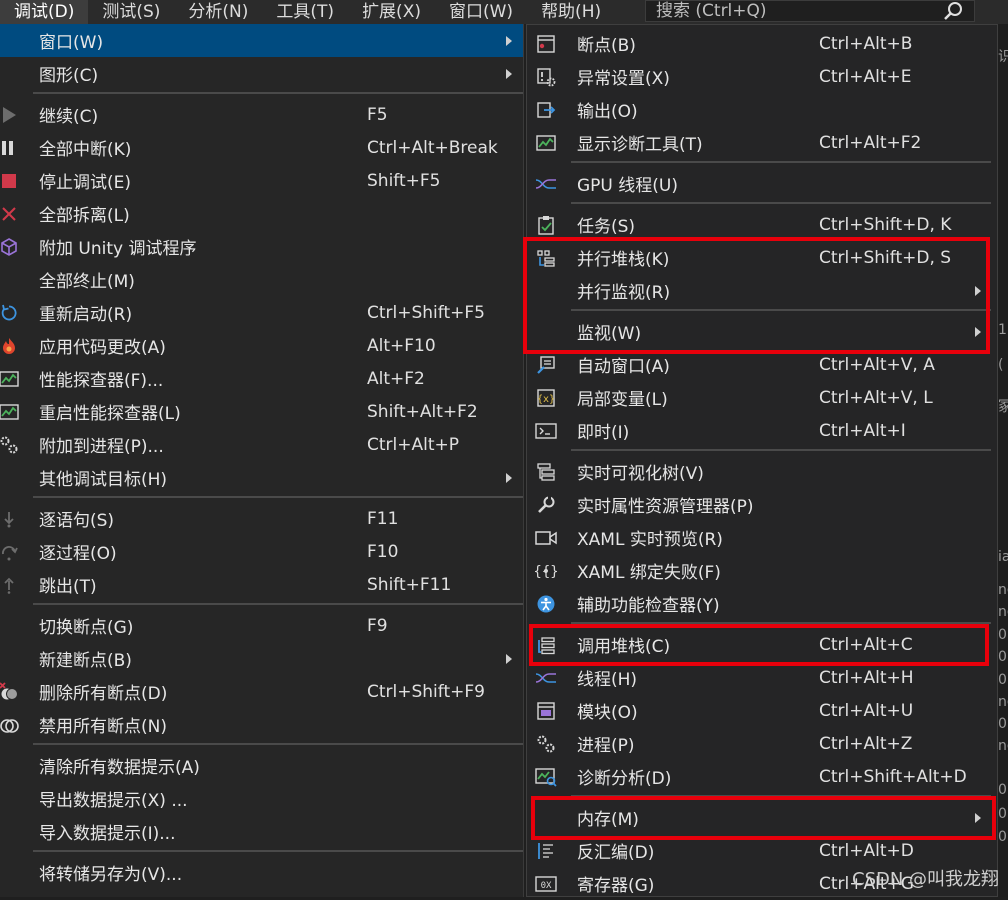  I want to click on detach-icon, so click(10, 214).